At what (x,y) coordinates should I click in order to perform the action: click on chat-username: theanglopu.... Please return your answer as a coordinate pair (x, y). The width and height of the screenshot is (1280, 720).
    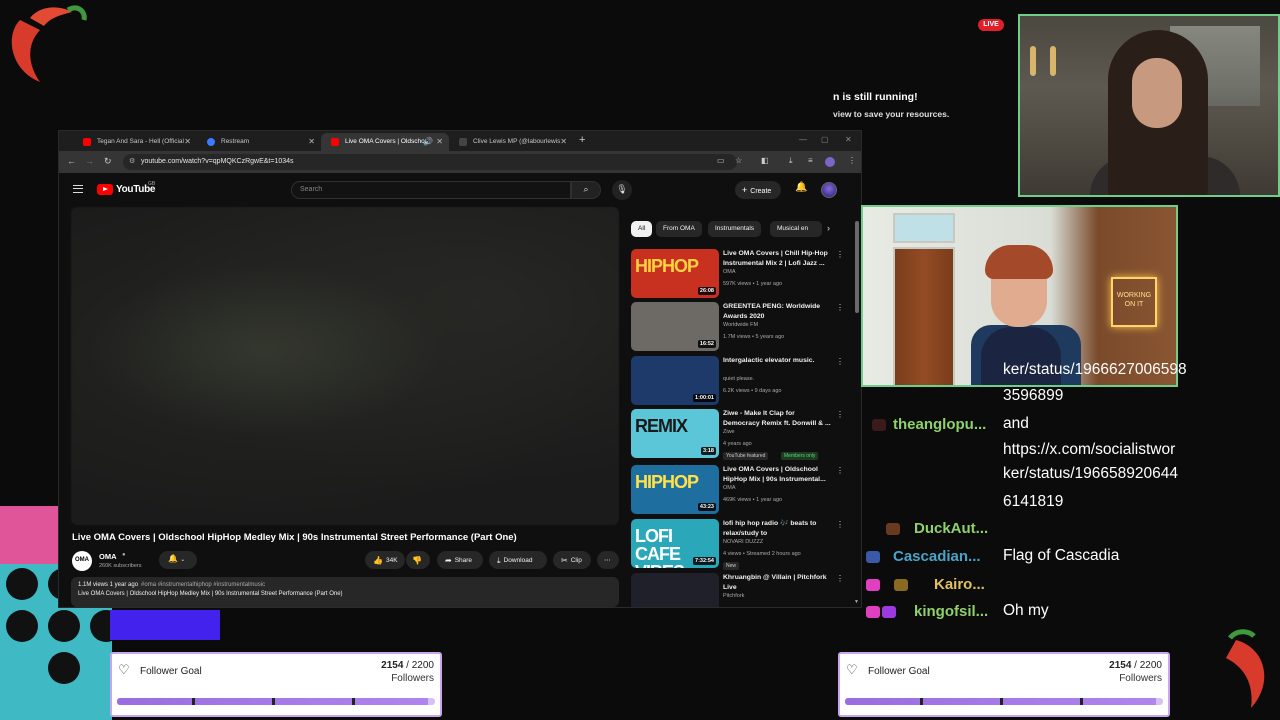
    Looking at the image, I should click on (939, 424).